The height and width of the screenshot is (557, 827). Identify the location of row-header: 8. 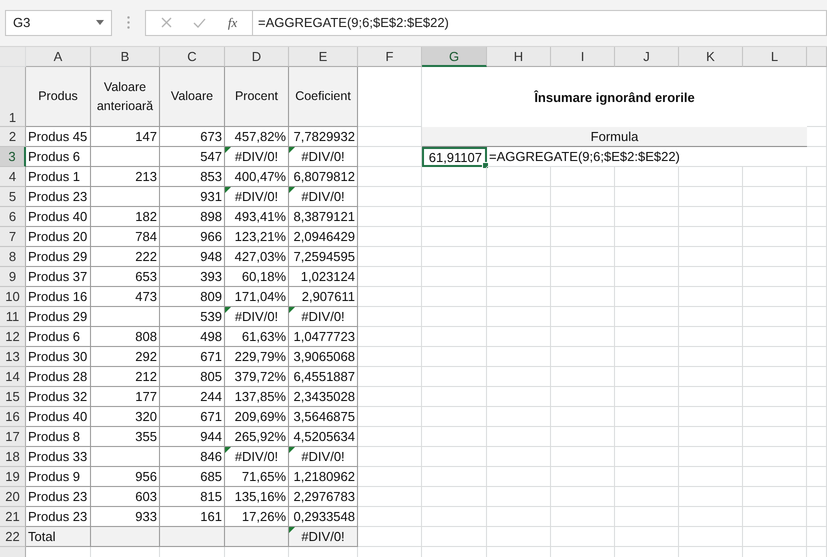
(13, 257).